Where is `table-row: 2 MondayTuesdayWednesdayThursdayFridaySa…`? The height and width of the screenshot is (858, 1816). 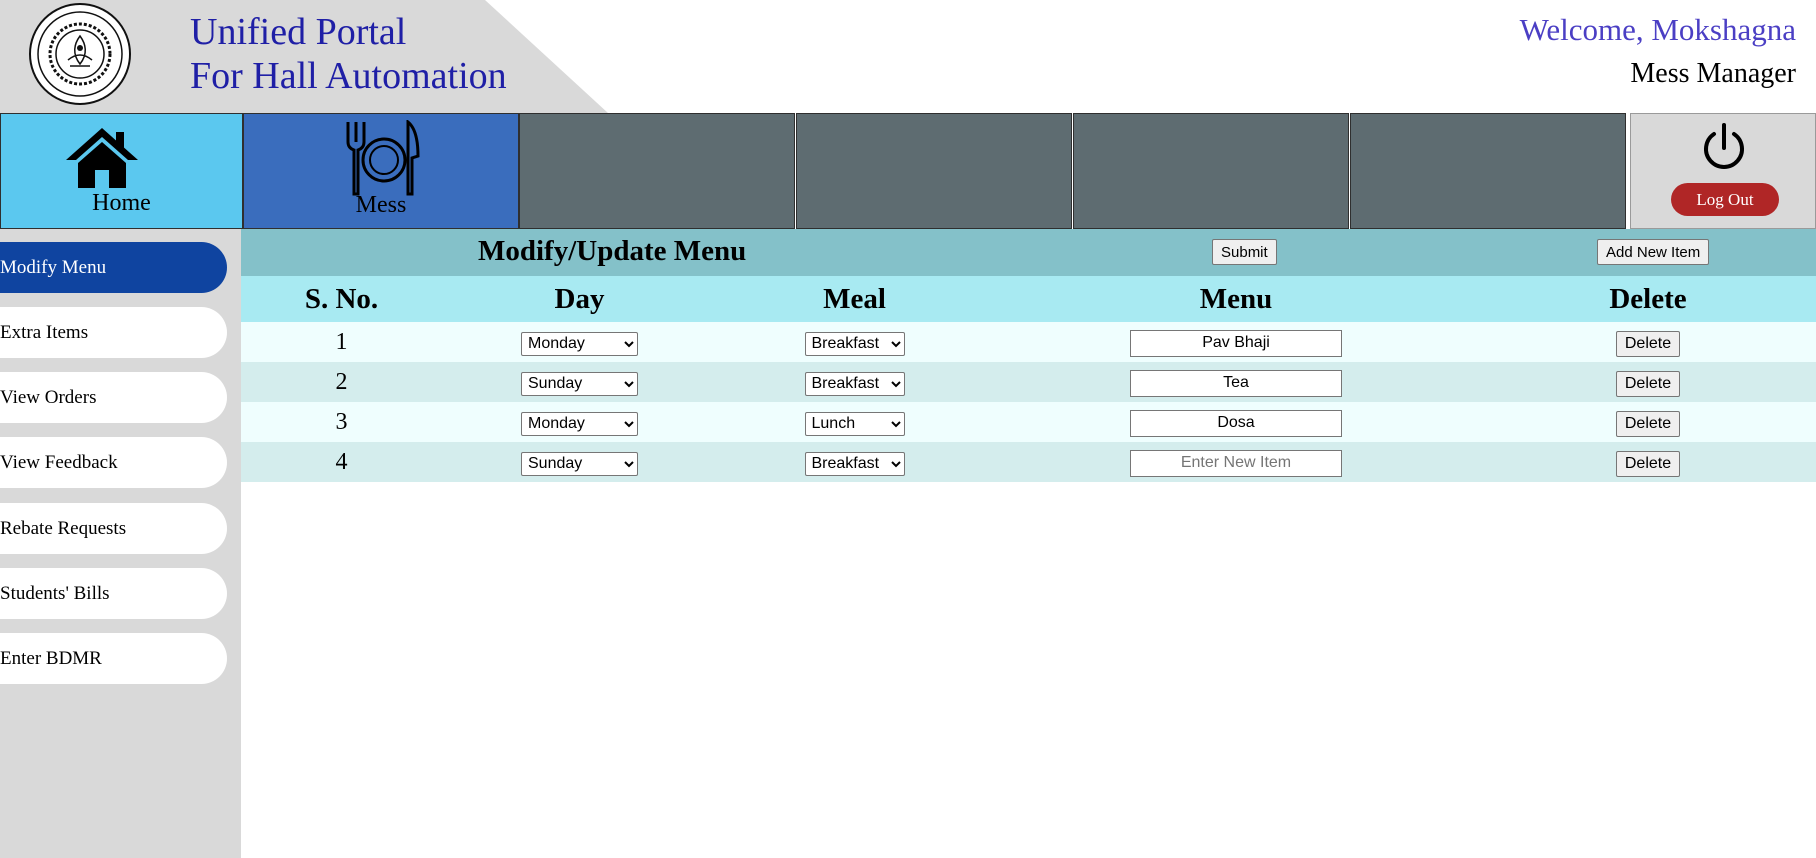 table-row: 2 MondayTuesdayWednesdayThursdayFridaySa… is located at coordinates (1028, 382).